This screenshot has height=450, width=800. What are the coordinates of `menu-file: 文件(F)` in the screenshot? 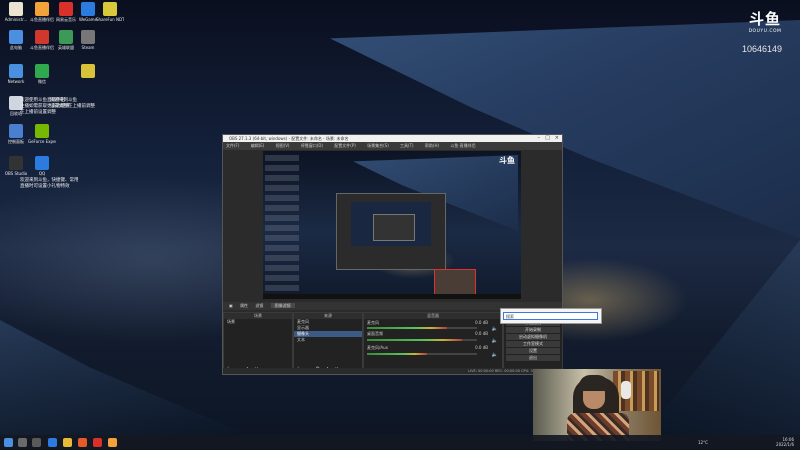 It's located at (232, 145).